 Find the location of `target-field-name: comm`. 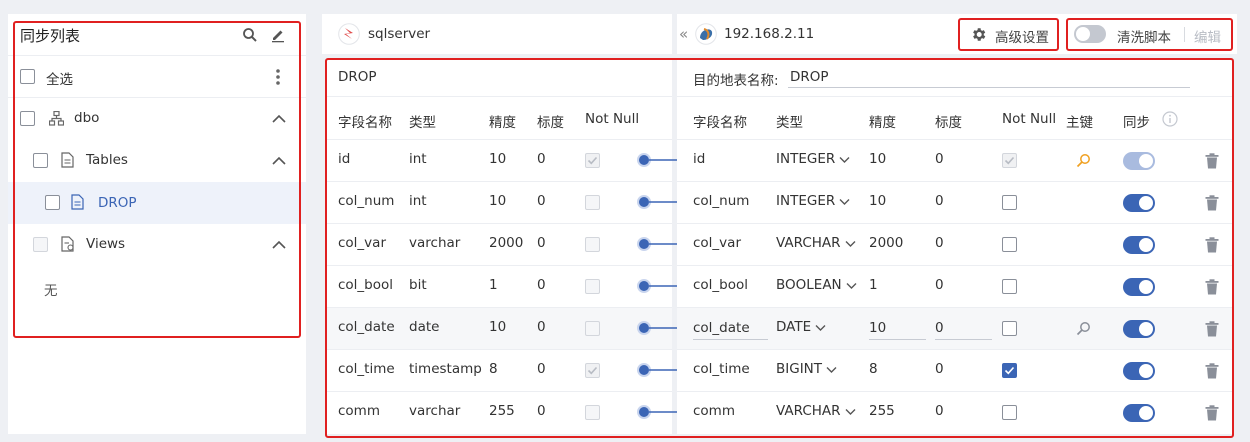

target-field-name: comm is located at coordinates (714, 411).